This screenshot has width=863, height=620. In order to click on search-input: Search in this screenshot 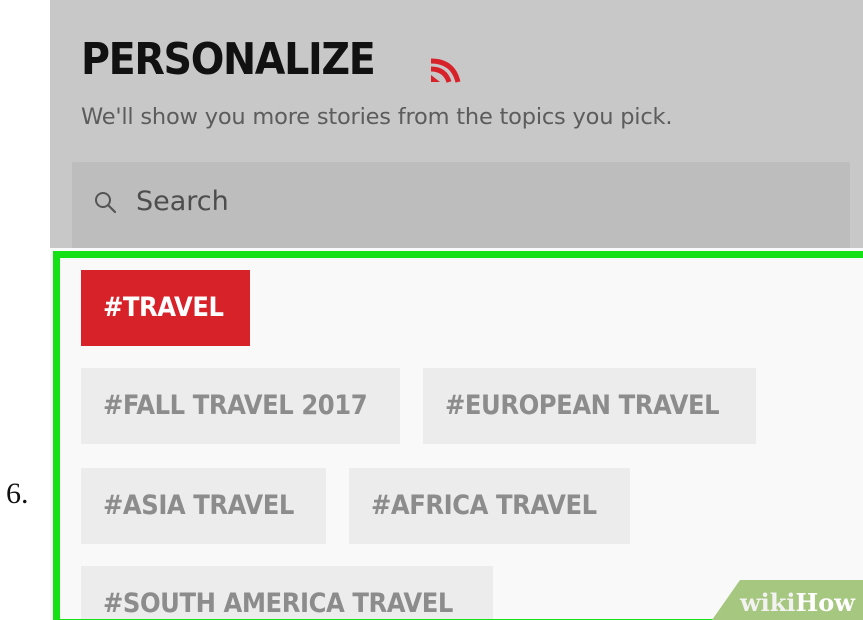, I will do `click(182, 201)`.